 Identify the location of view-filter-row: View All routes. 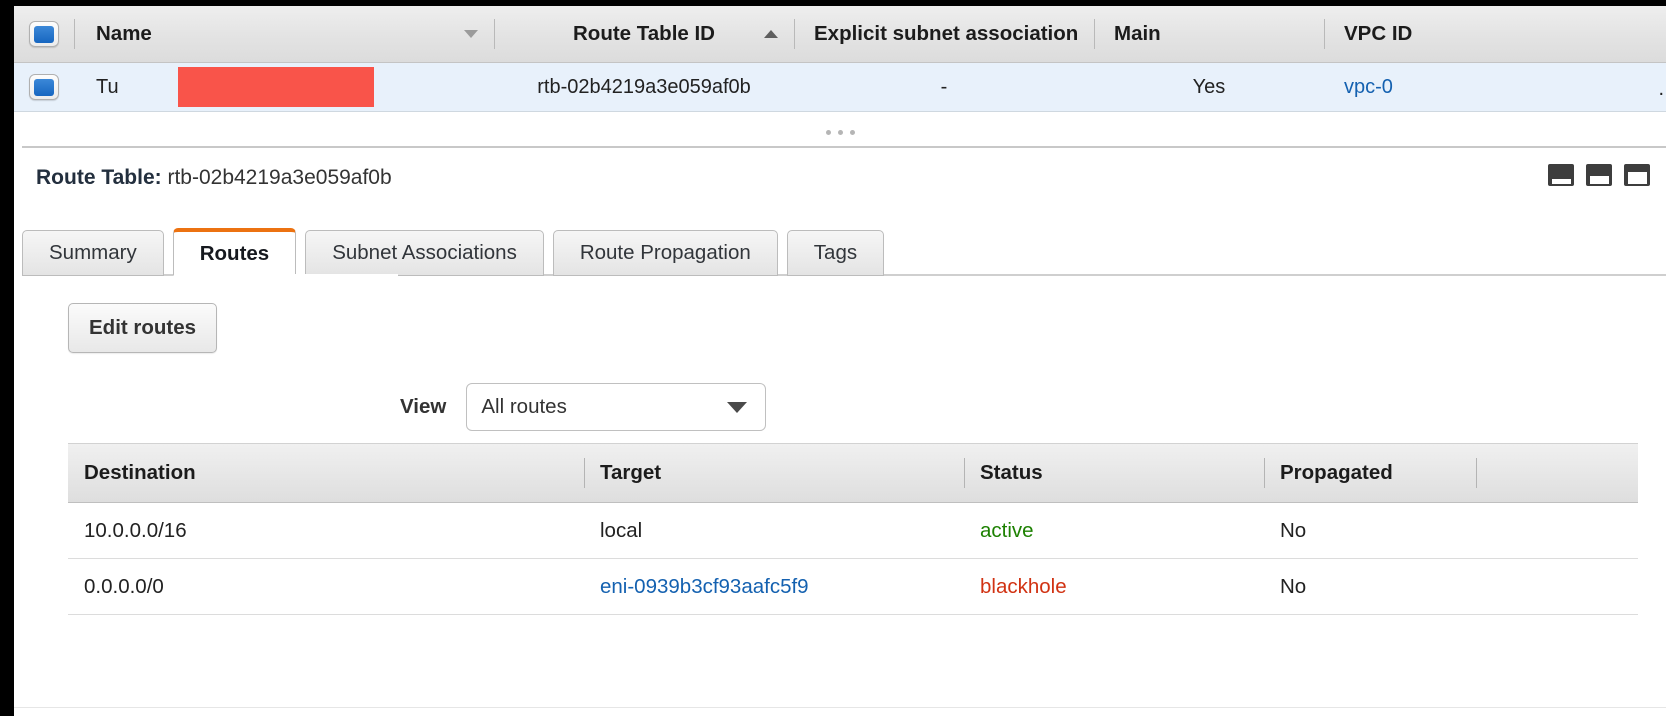
(583, 407).